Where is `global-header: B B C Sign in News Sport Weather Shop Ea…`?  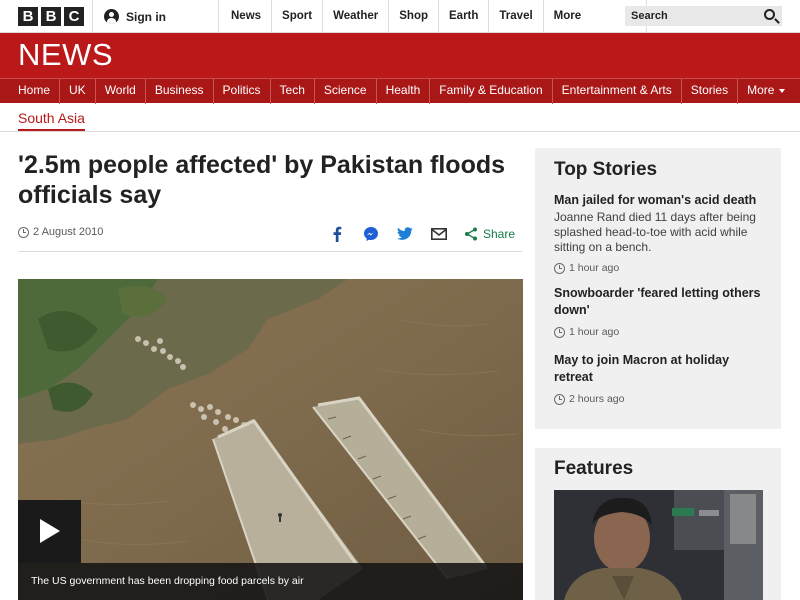 global-header: B B C Sign in News Sport Weather Shop Ea… is located at coordinates (400, 16).